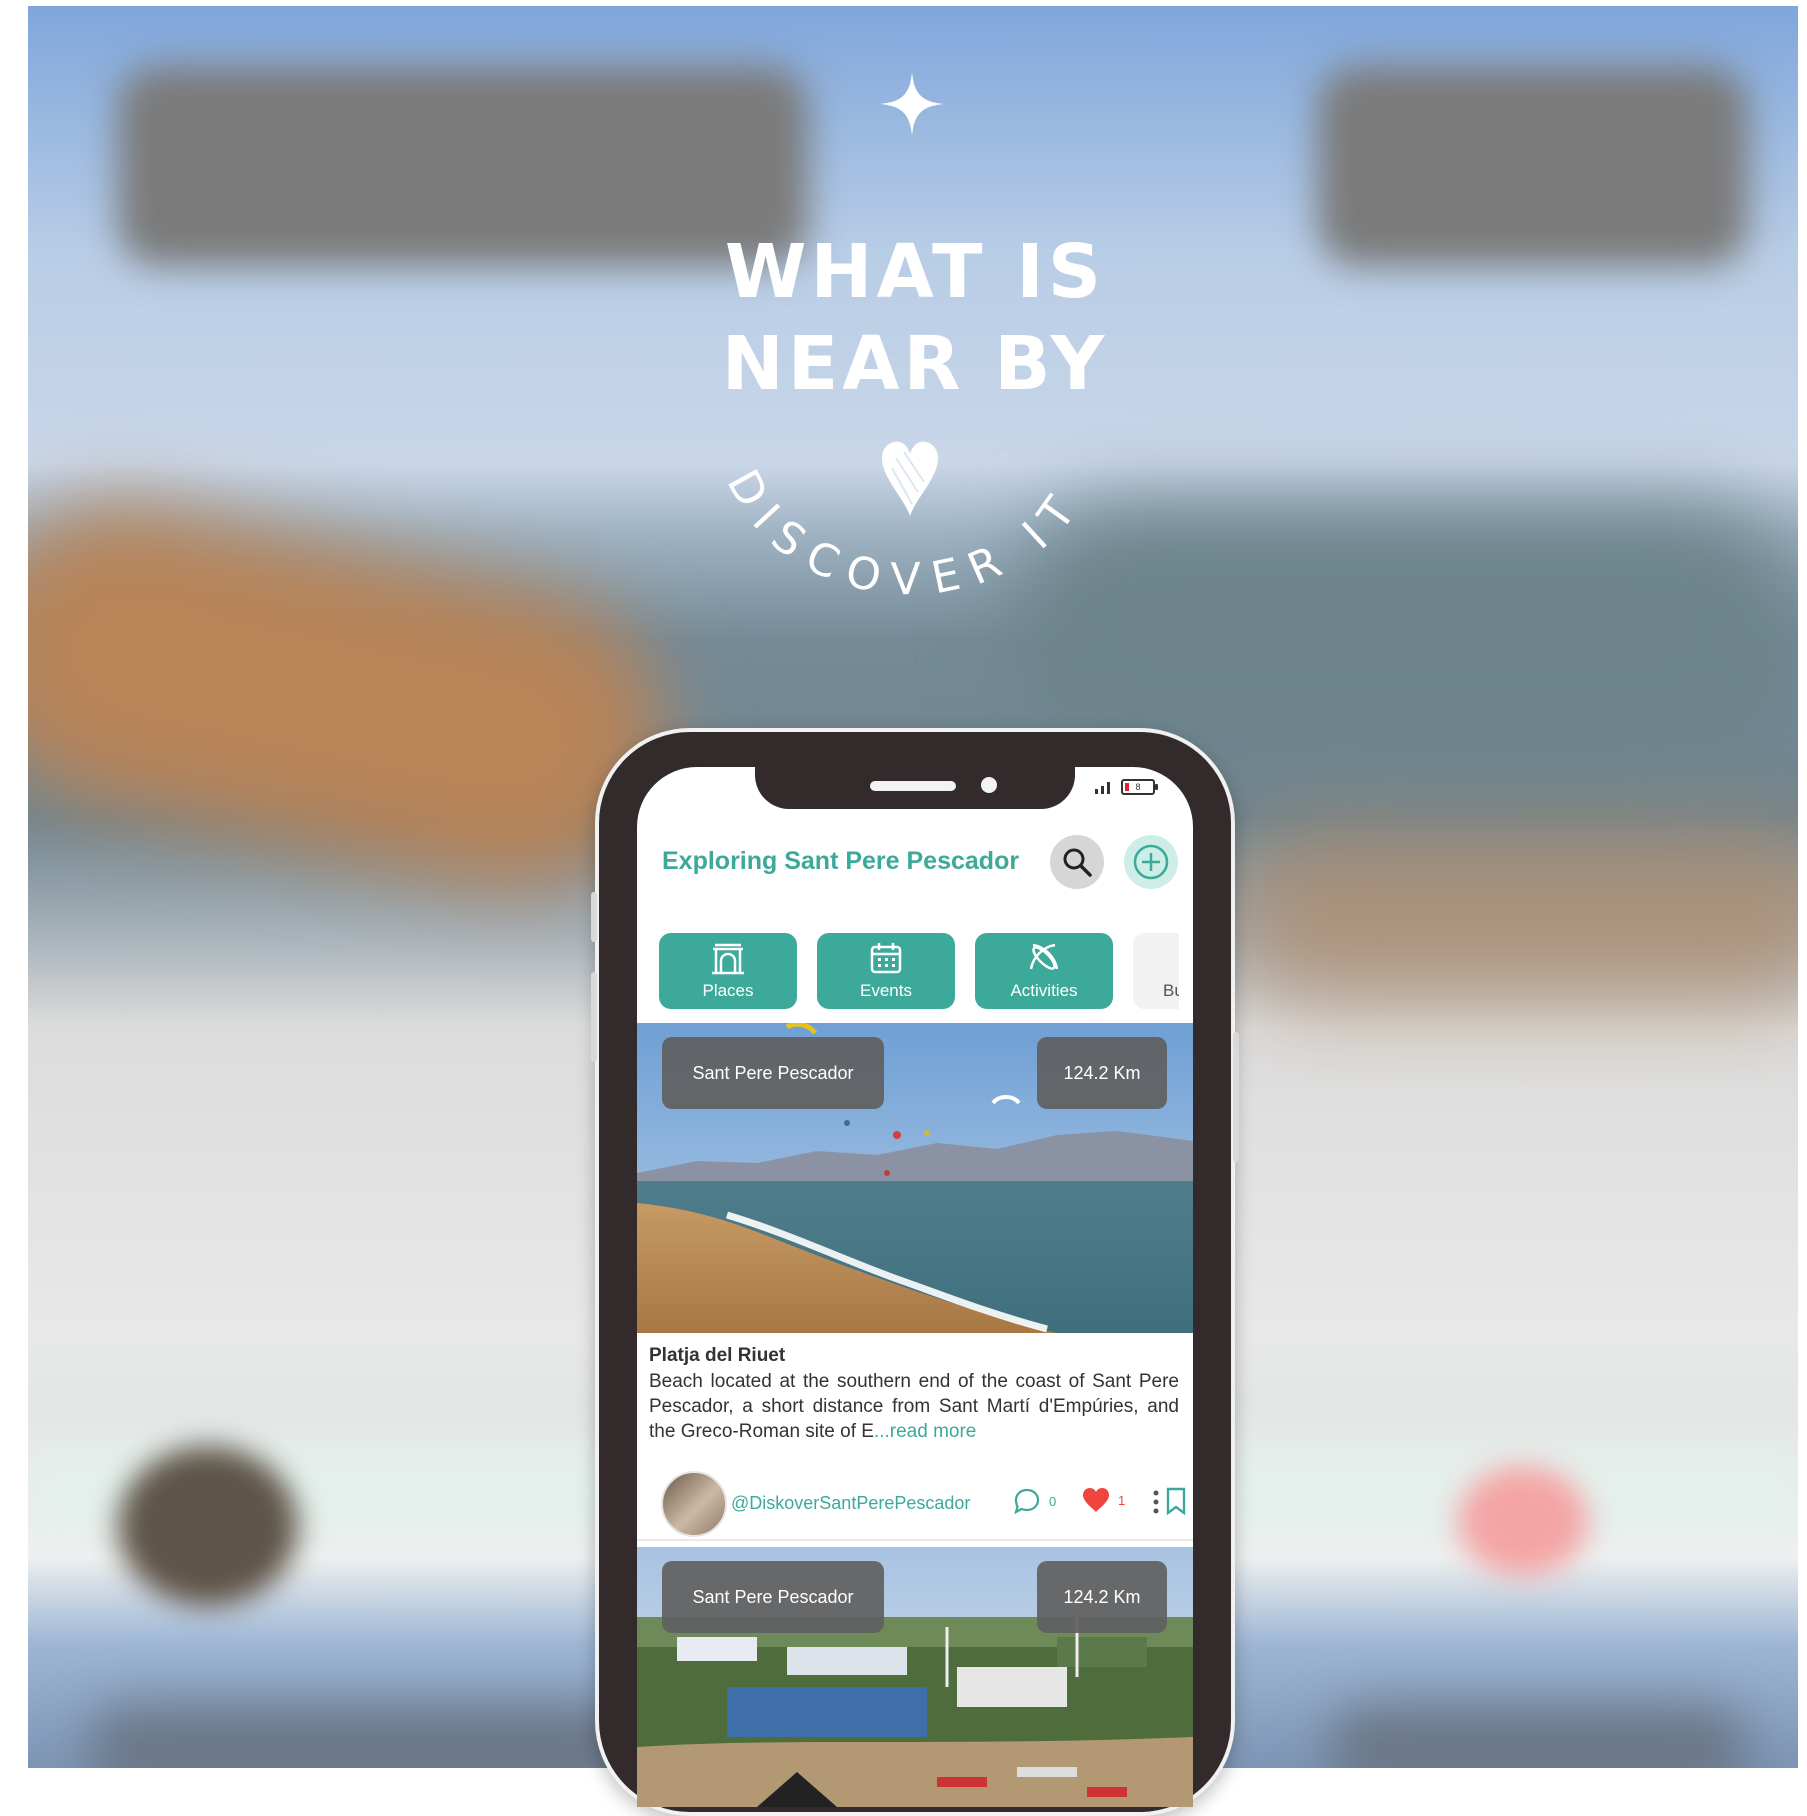  I want to click on like-button: 1, so click(1103, 1500).